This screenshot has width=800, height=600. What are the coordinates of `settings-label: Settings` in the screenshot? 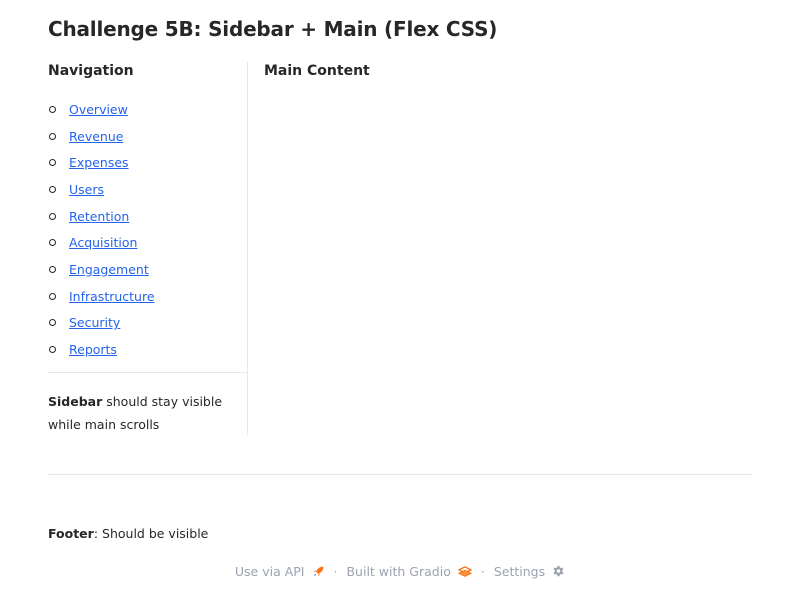 It's located at (519, 571).